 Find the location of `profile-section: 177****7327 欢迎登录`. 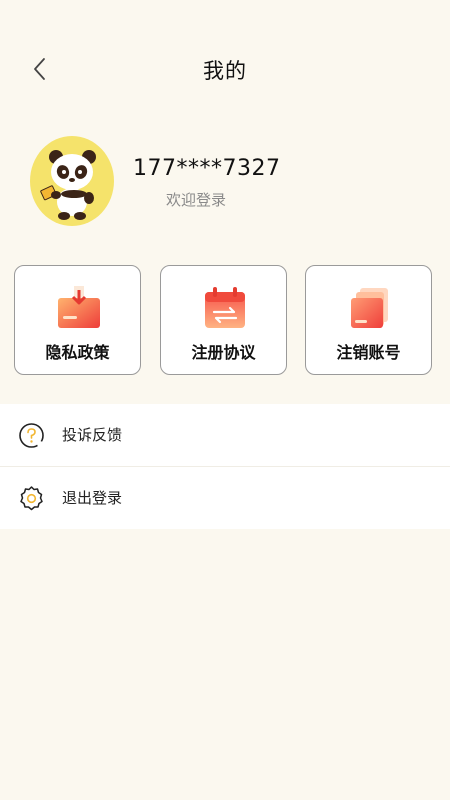

profile-section: 177****7327 欢迎登录 is located at coordinates (230, 183).